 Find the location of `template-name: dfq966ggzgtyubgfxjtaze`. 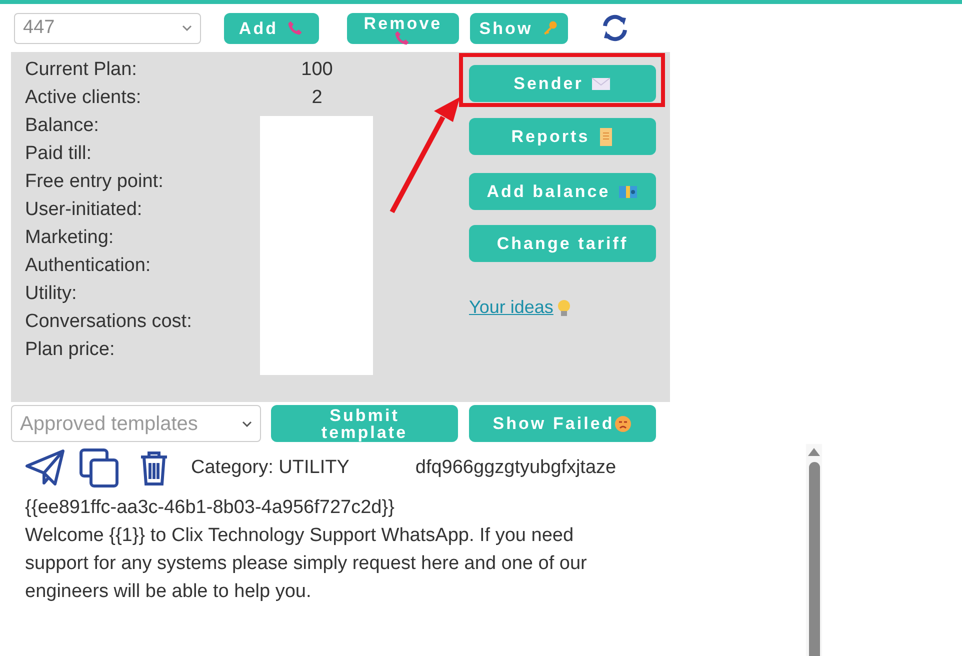

template-name: dfq966ggzgtyubgfxjtaze is located at coordinates (515, 468).